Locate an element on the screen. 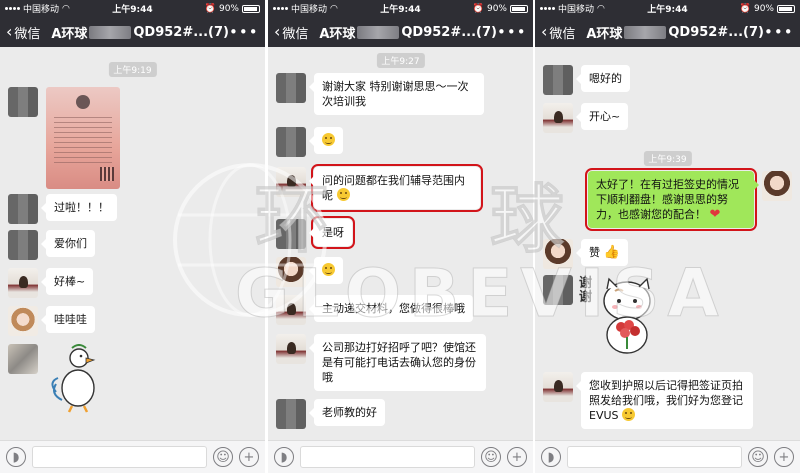 This screenshot has height=473, width=800. visa-letter-photo is located at coordinates (83, 138).